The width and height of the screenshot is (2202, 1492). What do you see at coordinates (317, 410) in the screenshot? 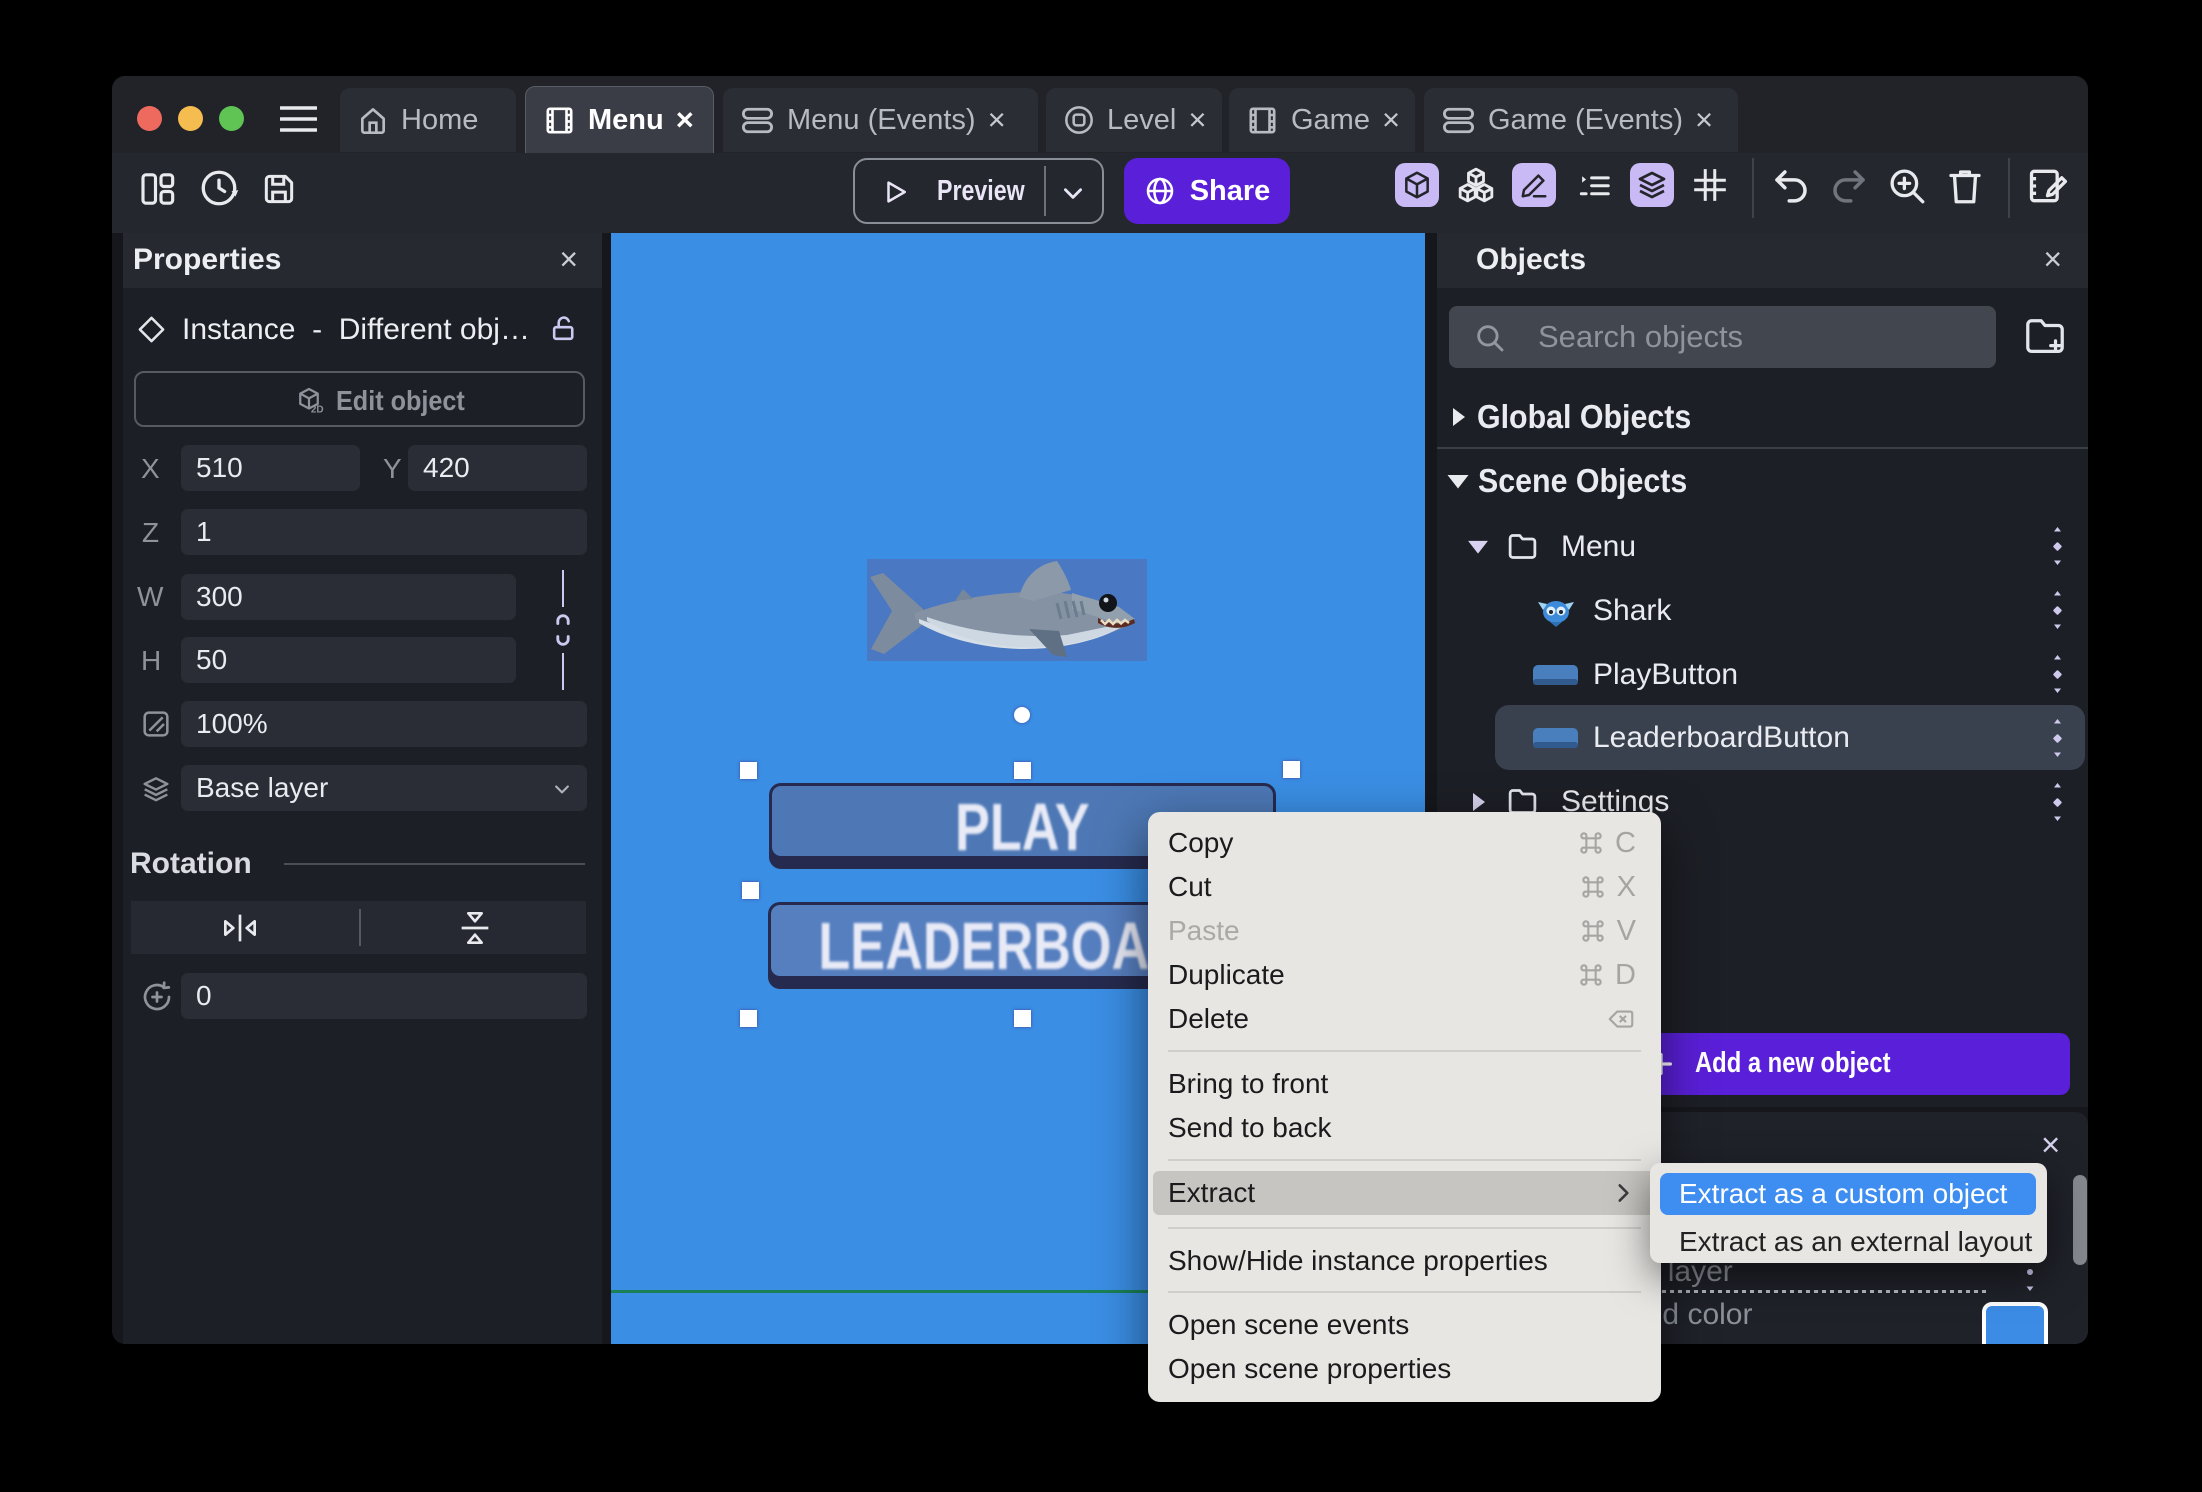
I see `svg-text: 2D` at bounding box center [317, 410].